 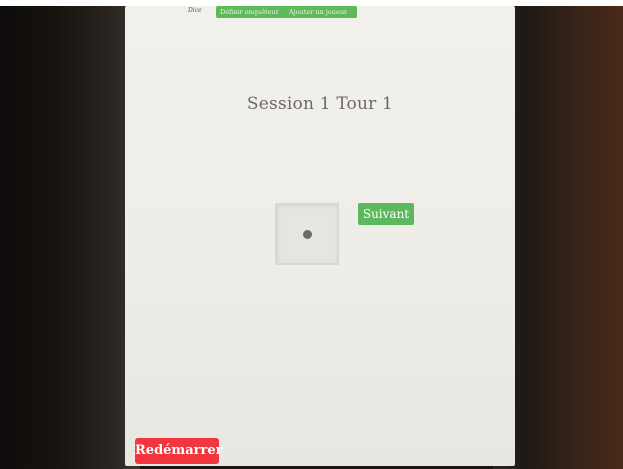 I want to click on restart-button: Redémarrer, so click(x=178, y=451).